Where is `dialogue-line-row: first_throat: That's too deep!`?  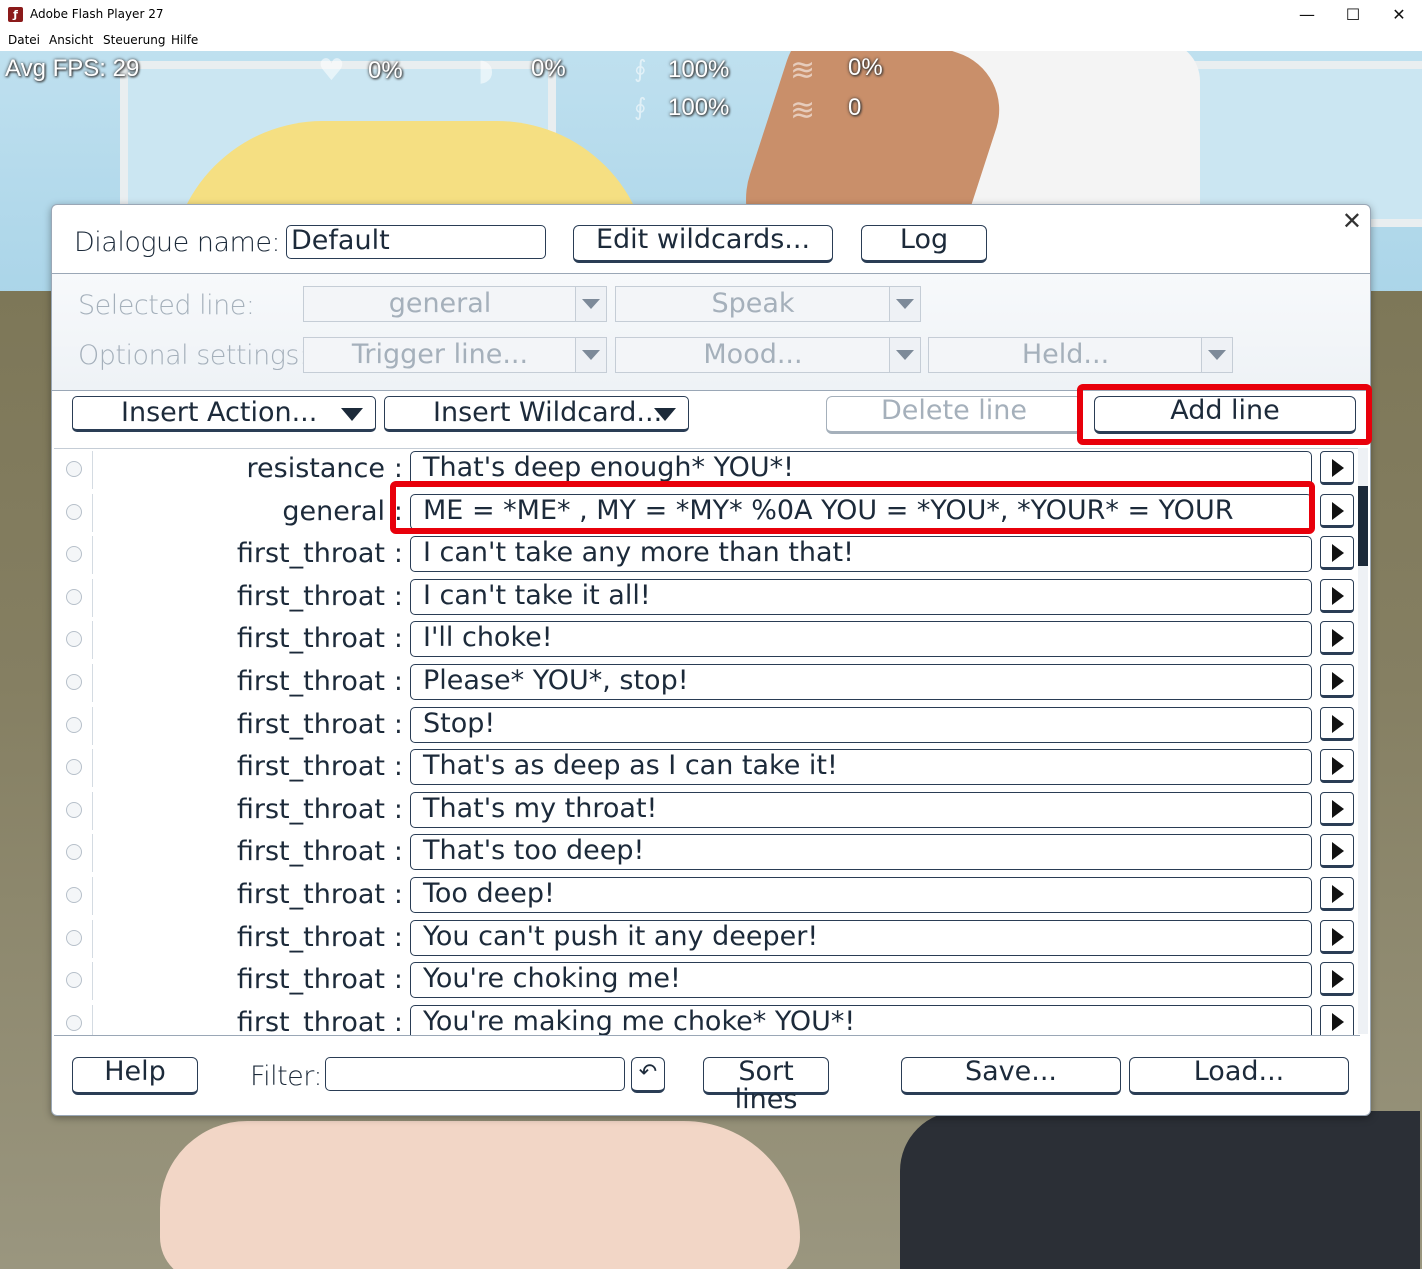
dialogue-line-row: first_throat: That's too deep! is located at coordinates (707, 853).